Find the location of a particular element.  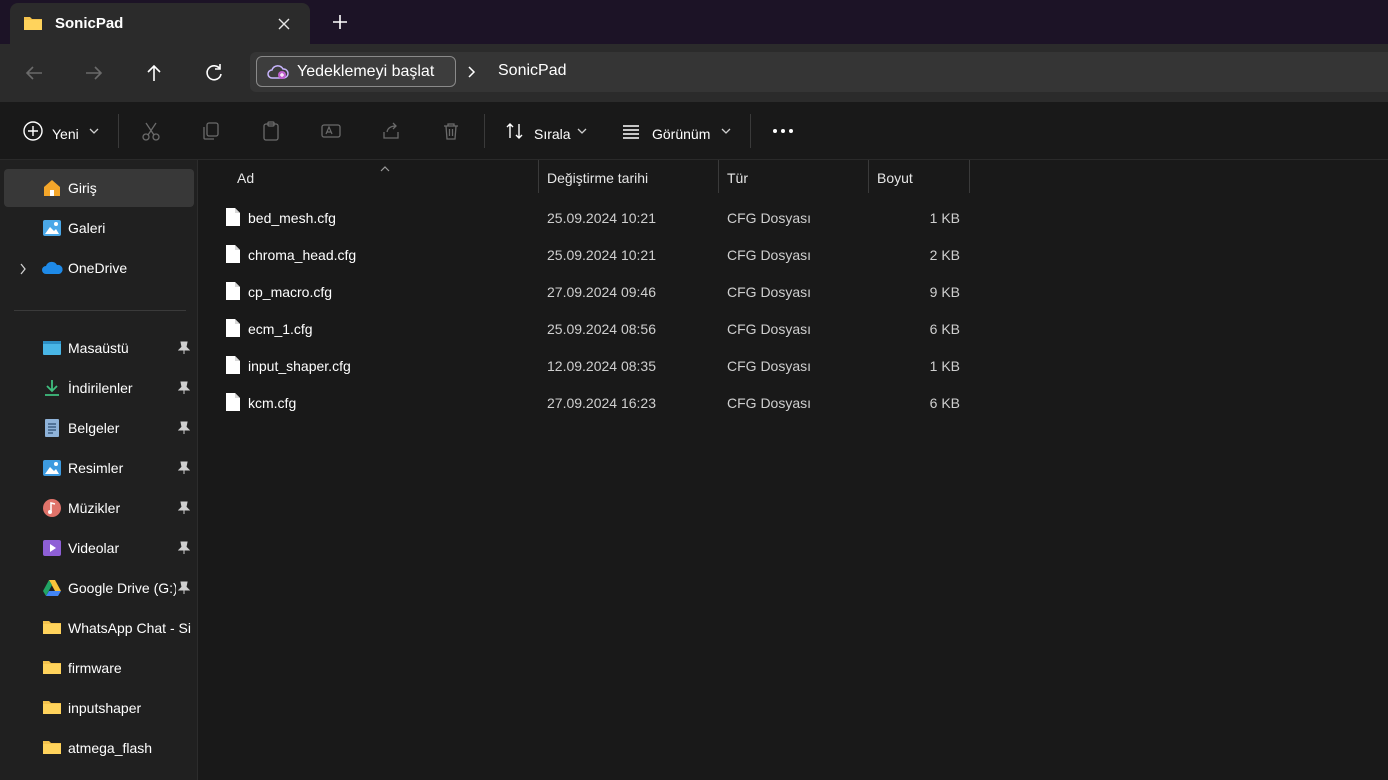

file-name: kcm.cfg is located at coordinates (272, 403).